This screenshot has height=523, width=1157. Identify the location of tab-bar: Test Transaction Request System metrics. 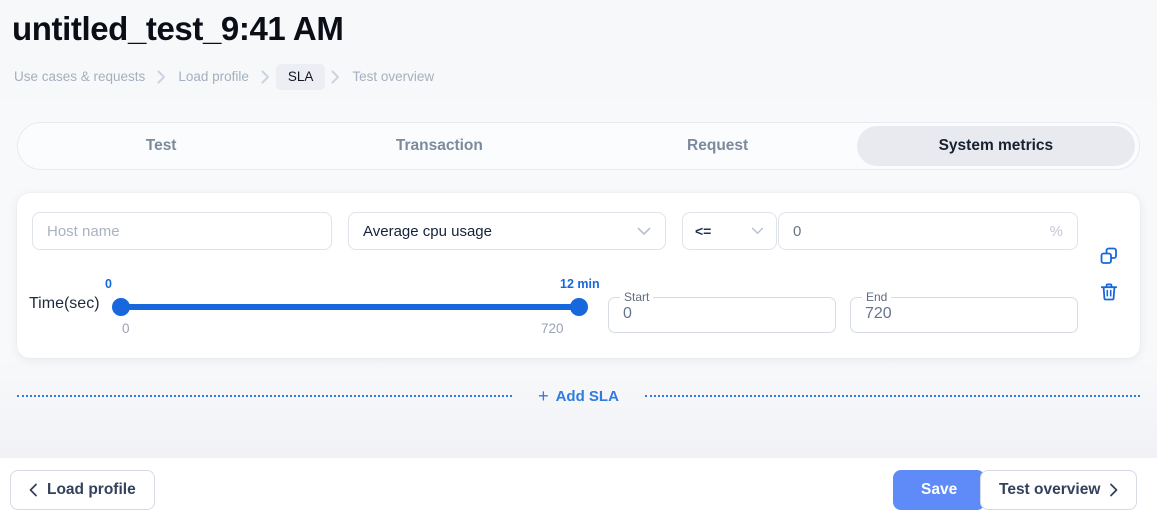
(578, 146).